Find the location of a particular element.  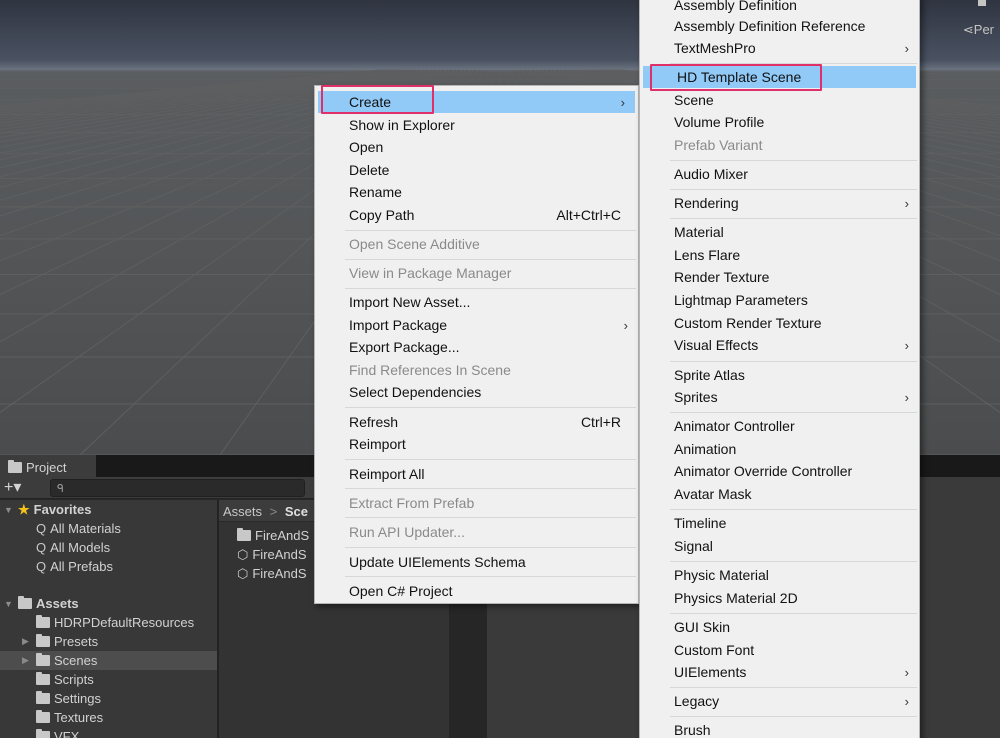

menu-item-signal: Signal is located at coordinates (779, 546).